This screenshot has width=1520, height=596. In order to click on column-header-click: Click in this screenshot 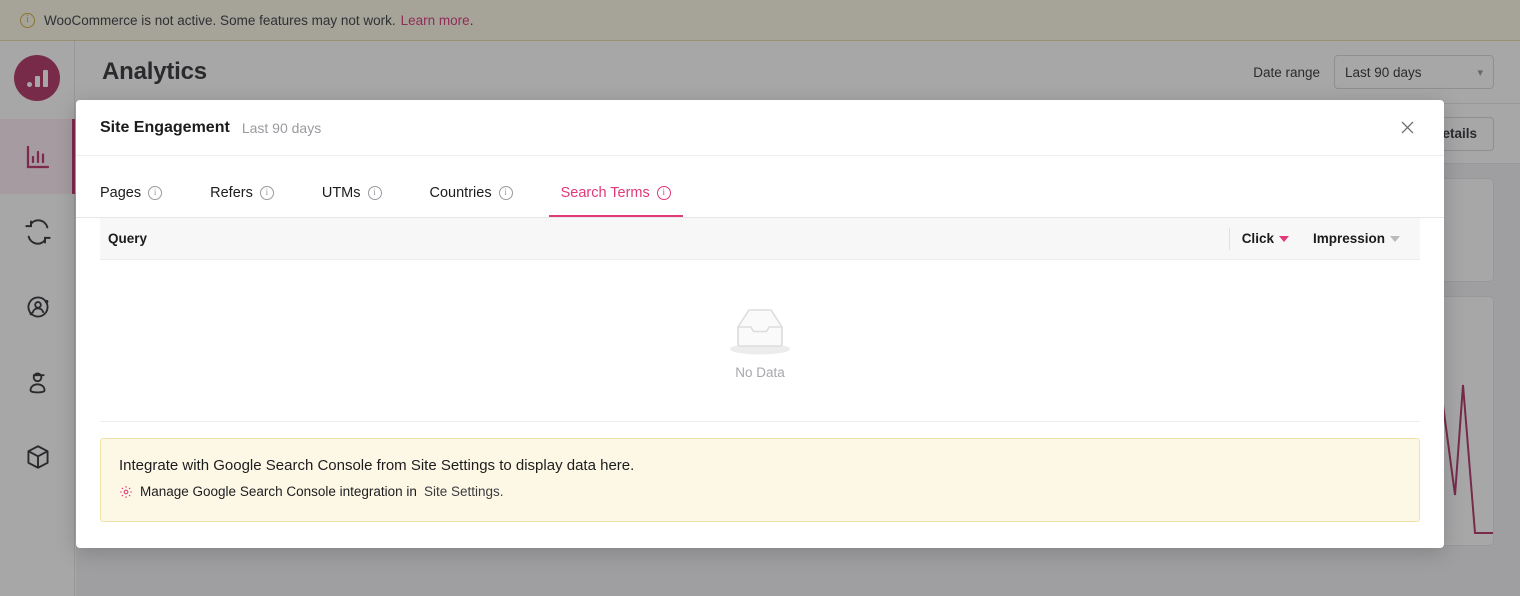, I will do `click(1264, 238)`.